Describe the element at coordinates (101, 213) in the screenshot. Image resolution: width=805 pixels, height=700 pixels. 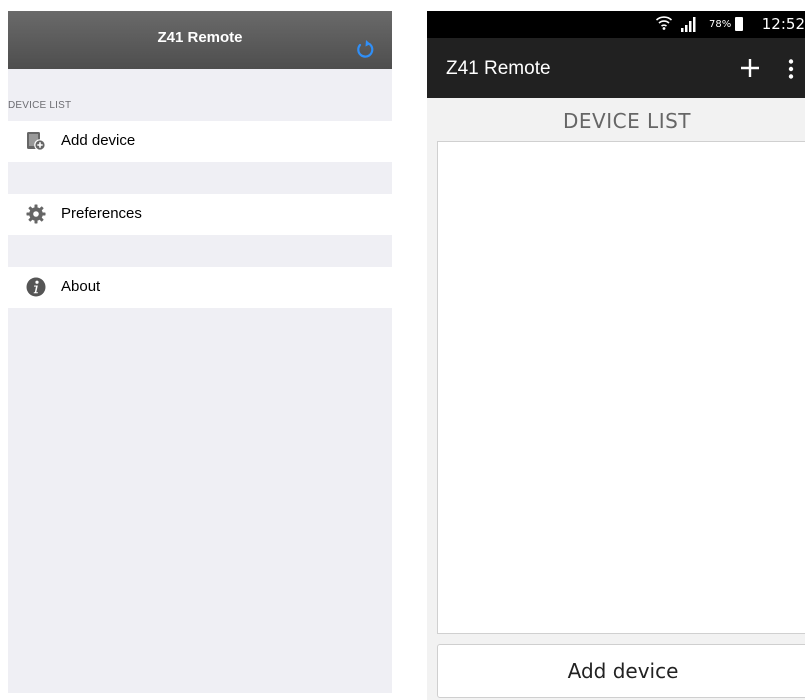
I see `ios-preferences-label: Preferences` at that location.